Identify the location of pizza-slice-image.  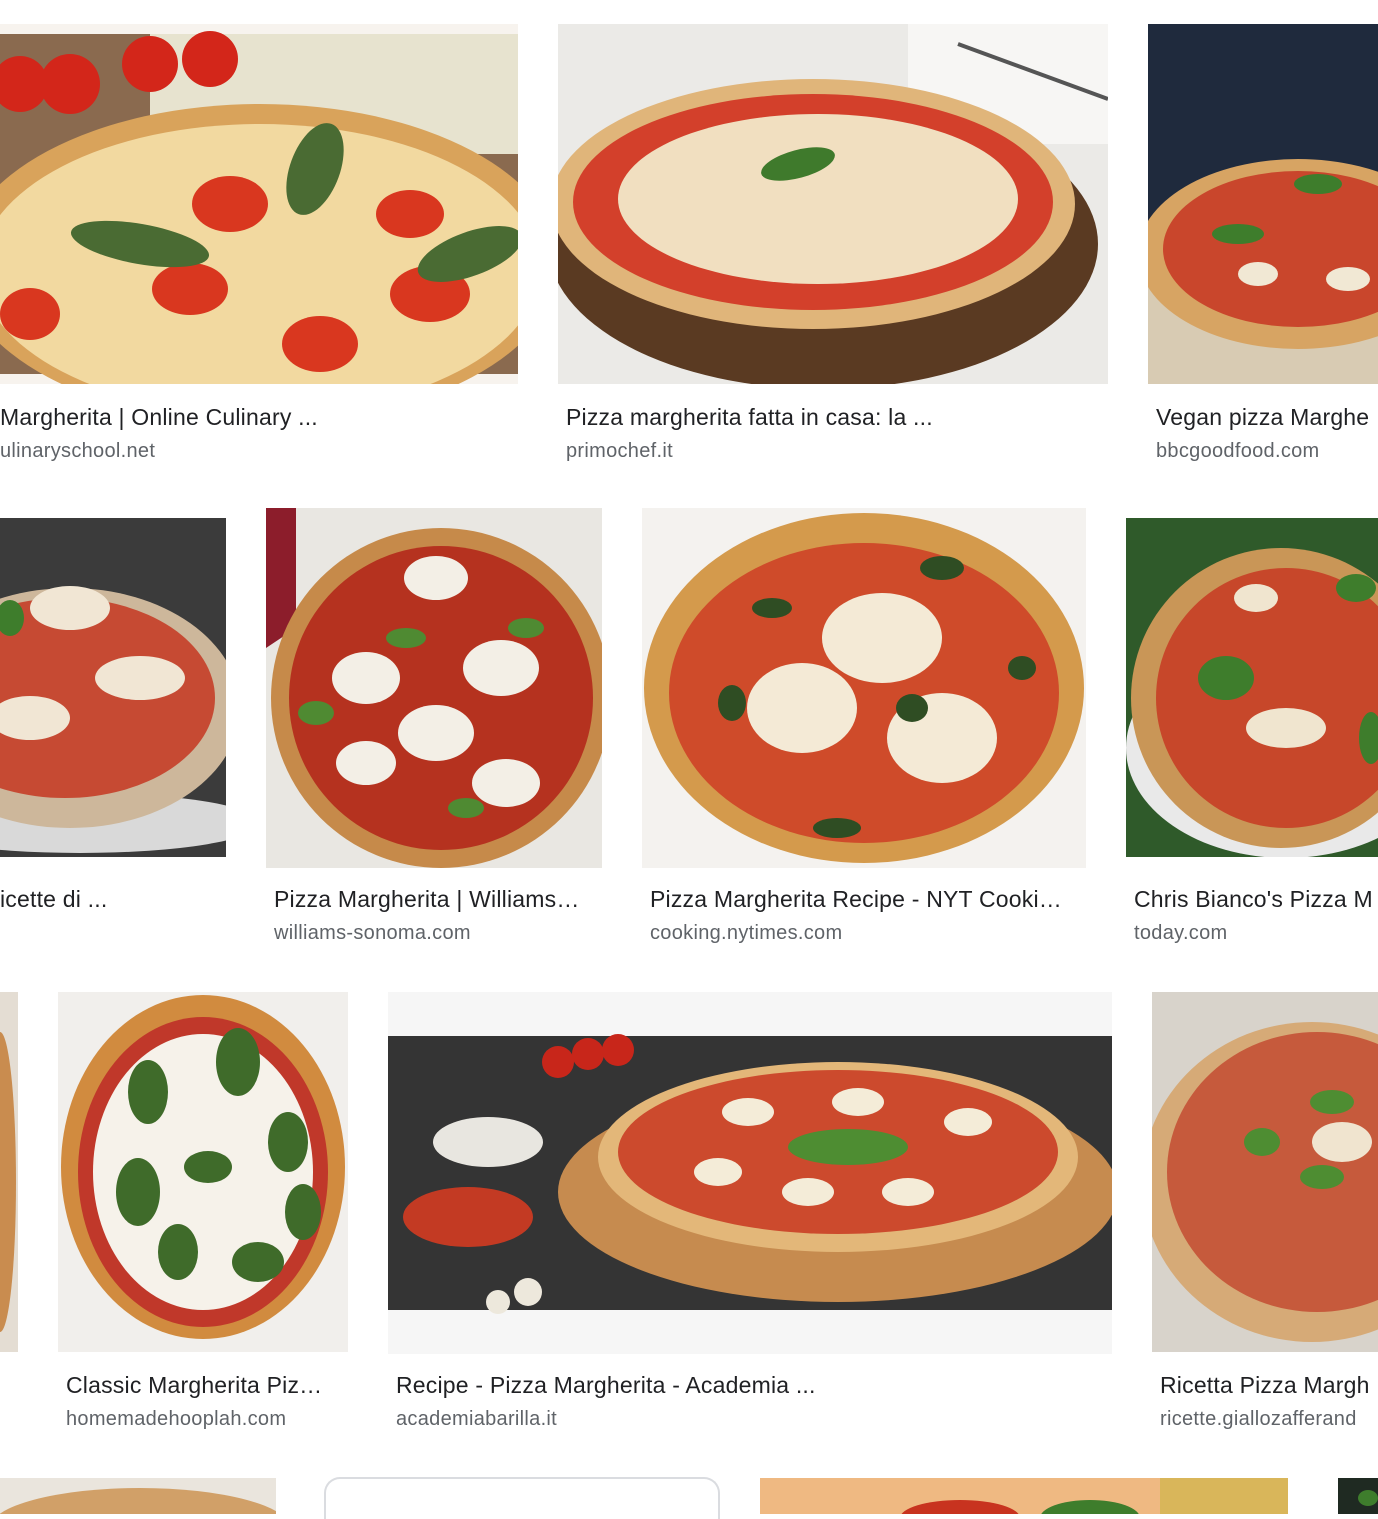
(113, 687).